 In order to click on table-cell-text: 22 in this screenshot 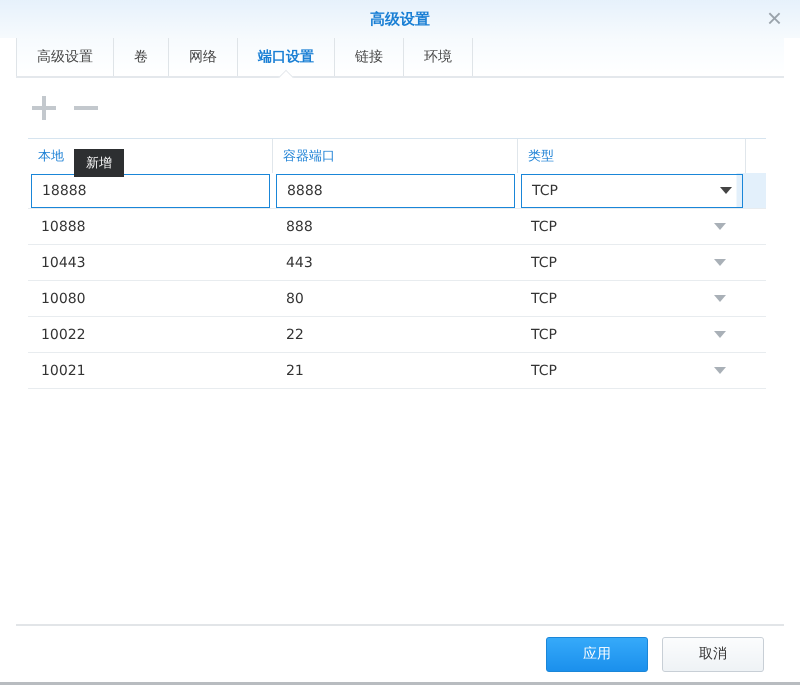, I will do `click(295, 334)`.